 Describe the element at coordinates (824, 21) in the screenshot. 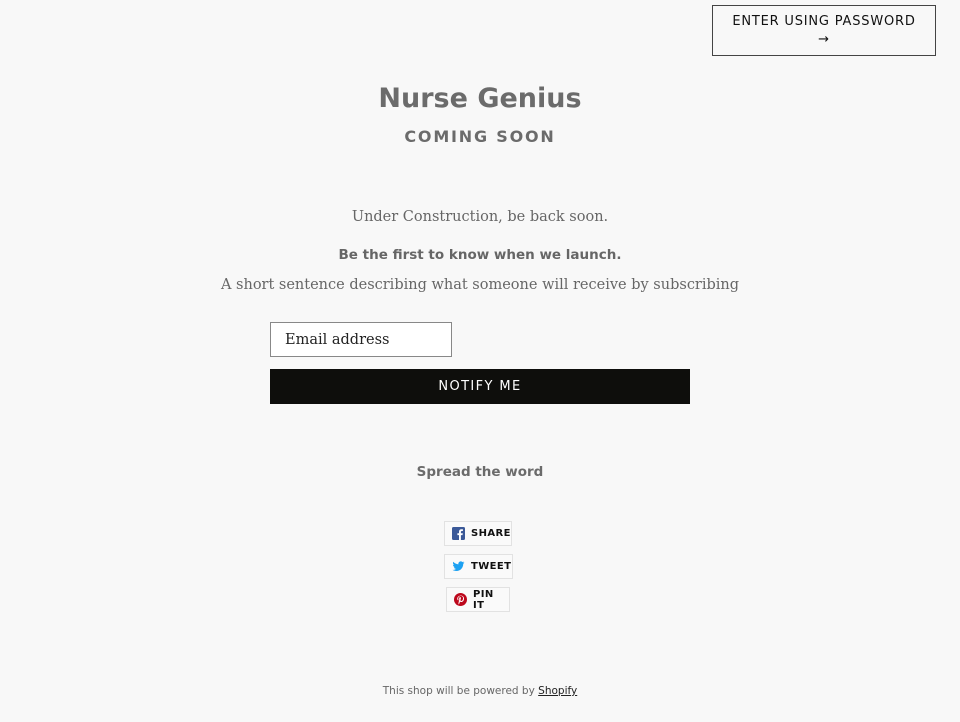

I see `enter-password-label: ENTER USING PASSWORD` at that location.